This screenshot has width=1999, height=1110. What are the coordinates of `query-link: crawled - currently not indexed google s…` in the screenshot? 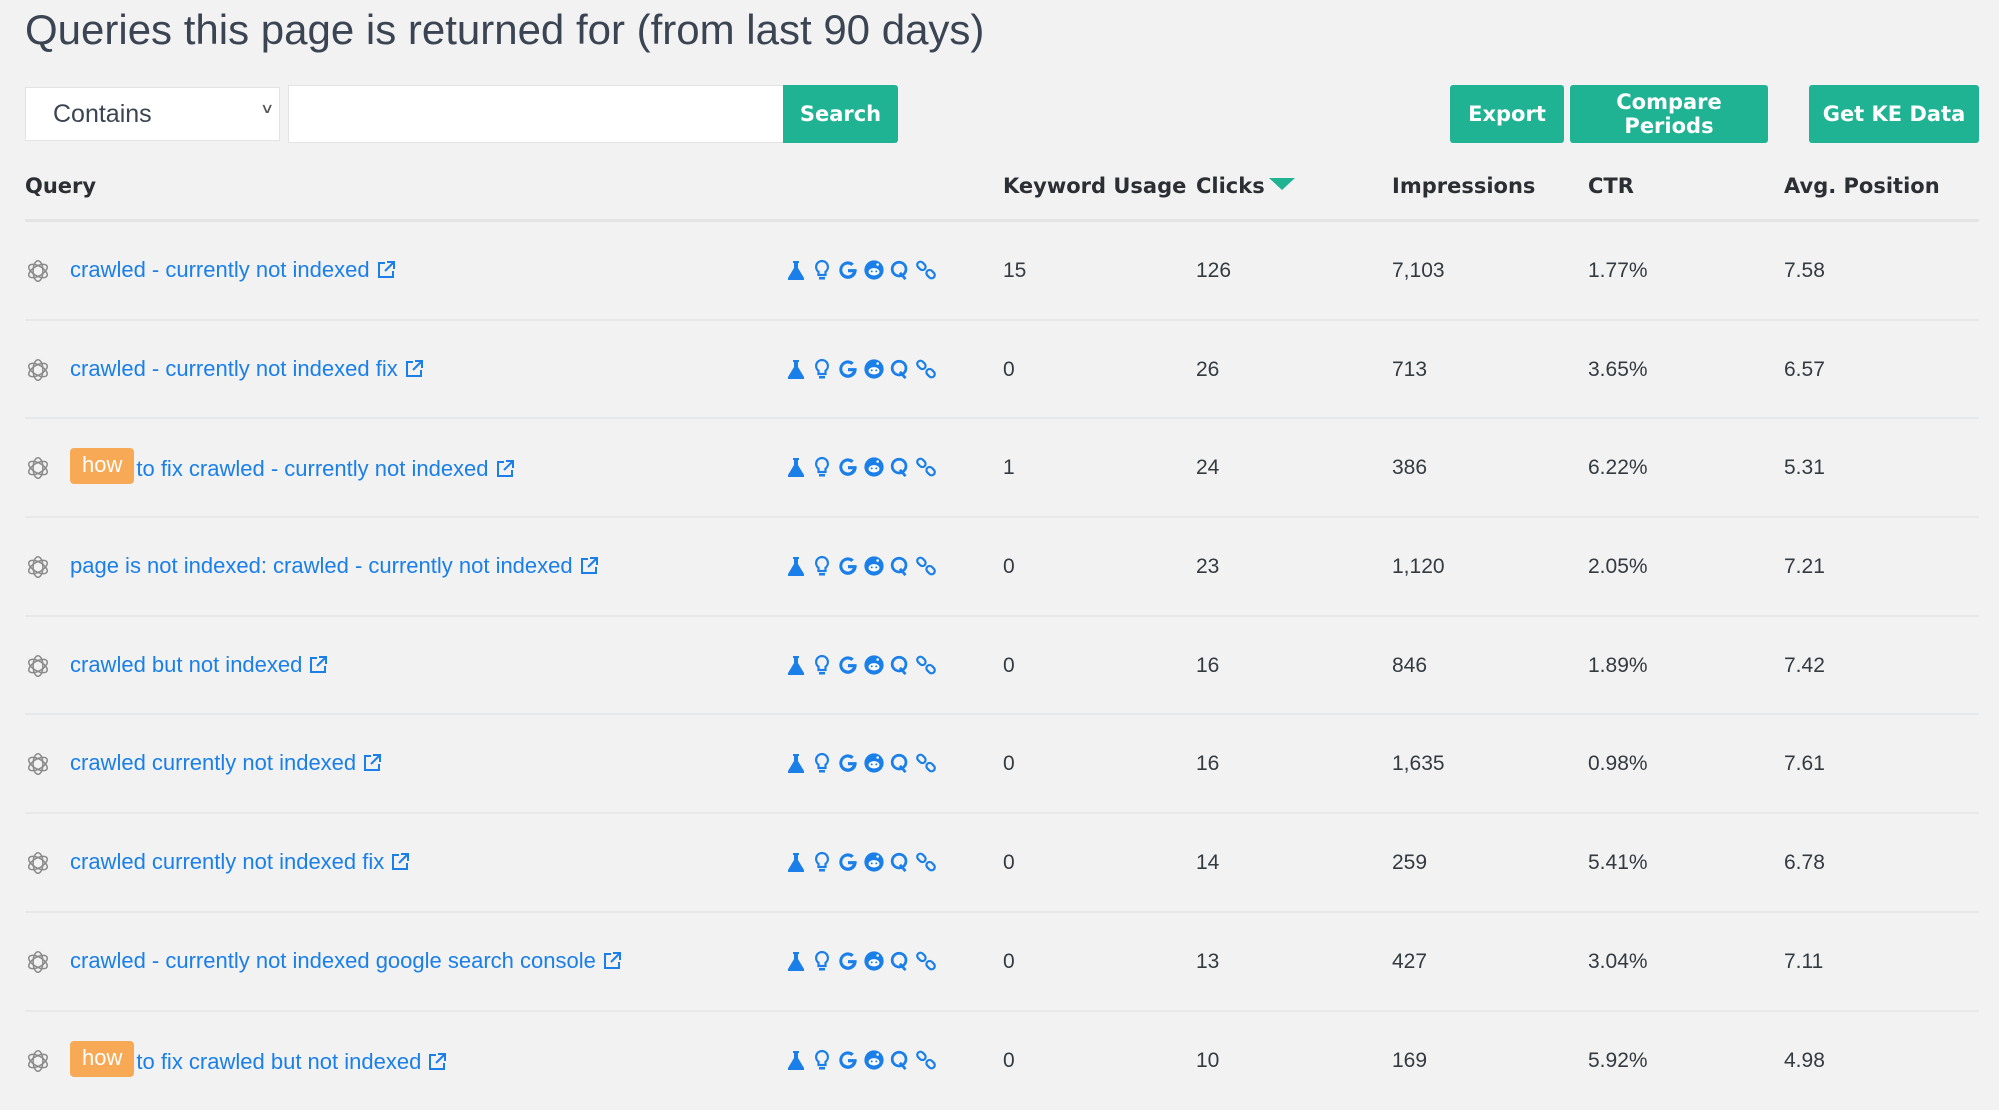 It's located at (346, 961).